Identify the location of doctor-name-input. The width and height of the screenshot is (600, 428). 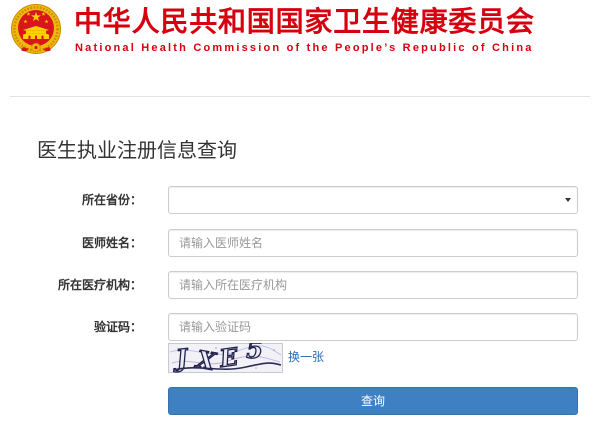
(373, 243).